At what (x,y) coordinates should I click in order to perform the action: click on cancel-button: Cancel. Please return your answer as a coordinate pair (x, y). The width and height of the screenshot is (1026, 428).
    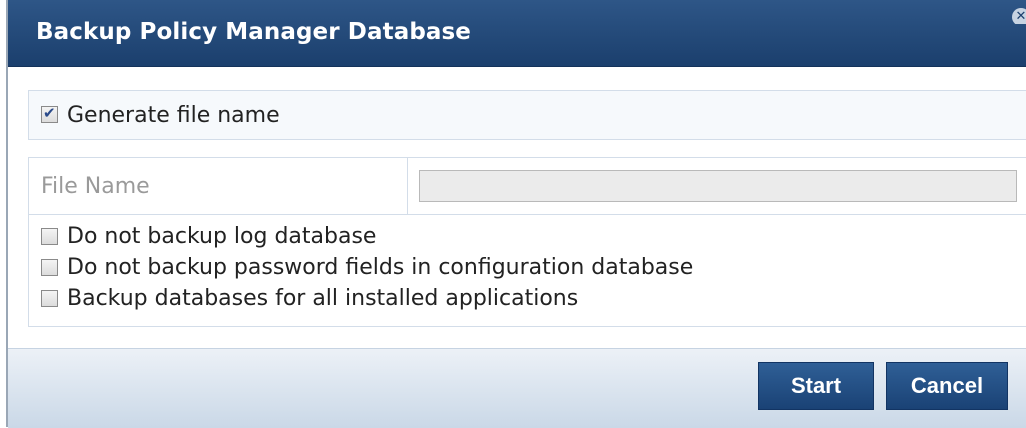
    Looking at the image, I should click on (947, 386).